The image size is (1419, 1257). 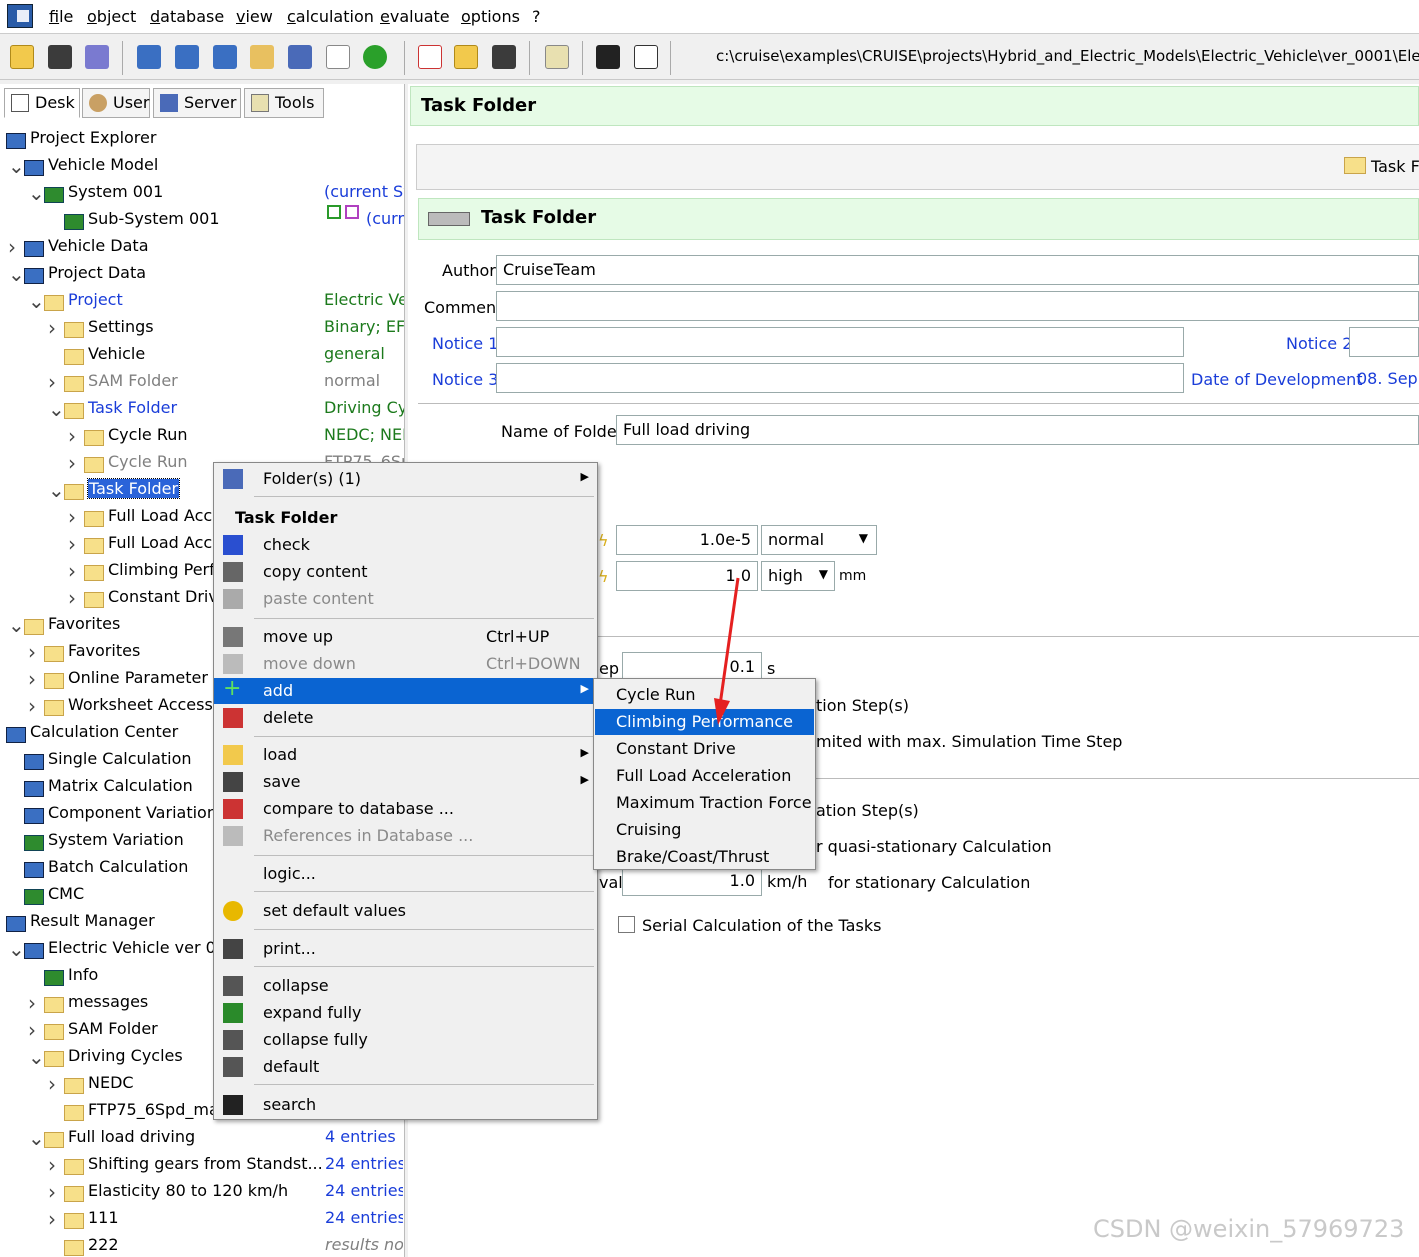 What do you see at coordinates (300, 57) in the screenshot?
I see `calculation-center-icon` at bounding box center [300, 57].